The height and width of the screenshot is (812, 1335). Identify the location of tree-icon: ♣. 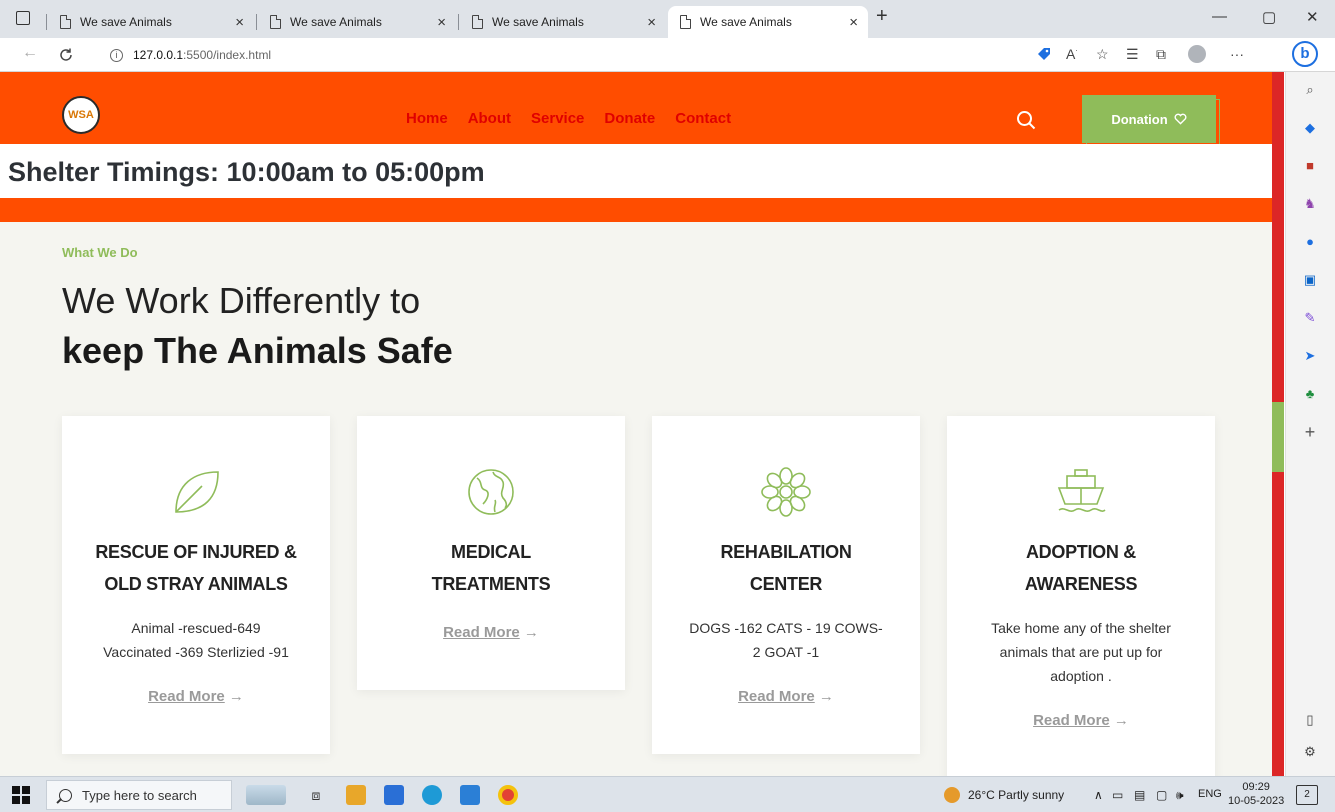
(1310, 394).